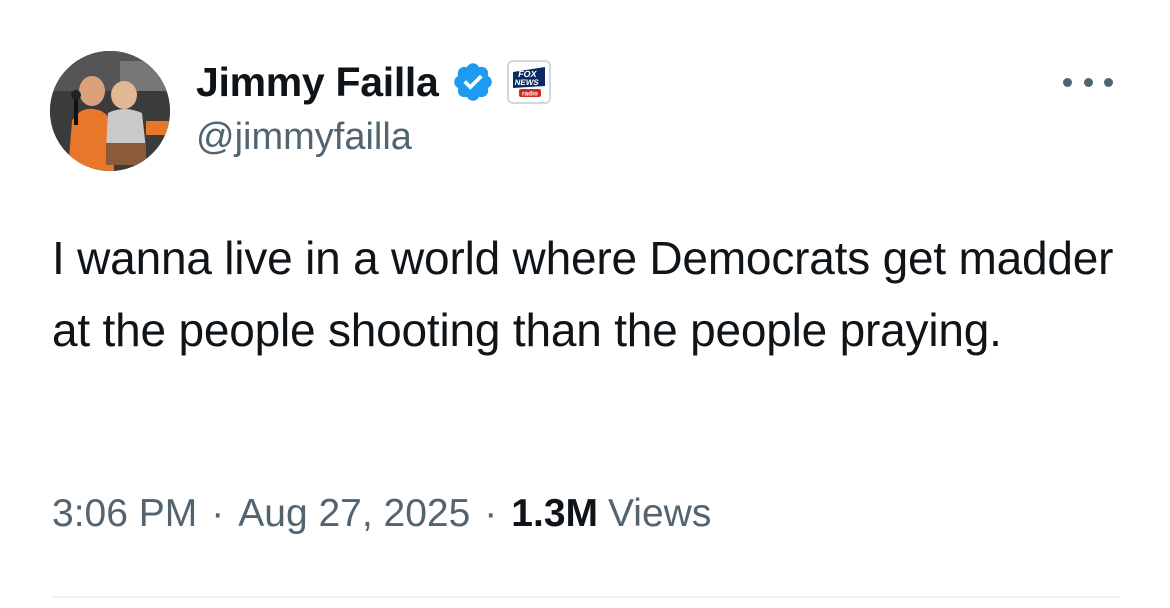 This screenshot has width=1170, height=608. I want to click on tweet-meta: 3:06 PM · Aug 27, 2025 · 1.3M Views, so click(381, 514).